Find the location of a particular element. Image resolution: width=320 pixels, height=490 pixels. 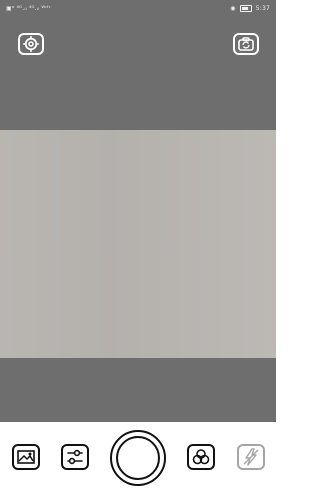

flash-off-icon is located at coordinates (251, 457).